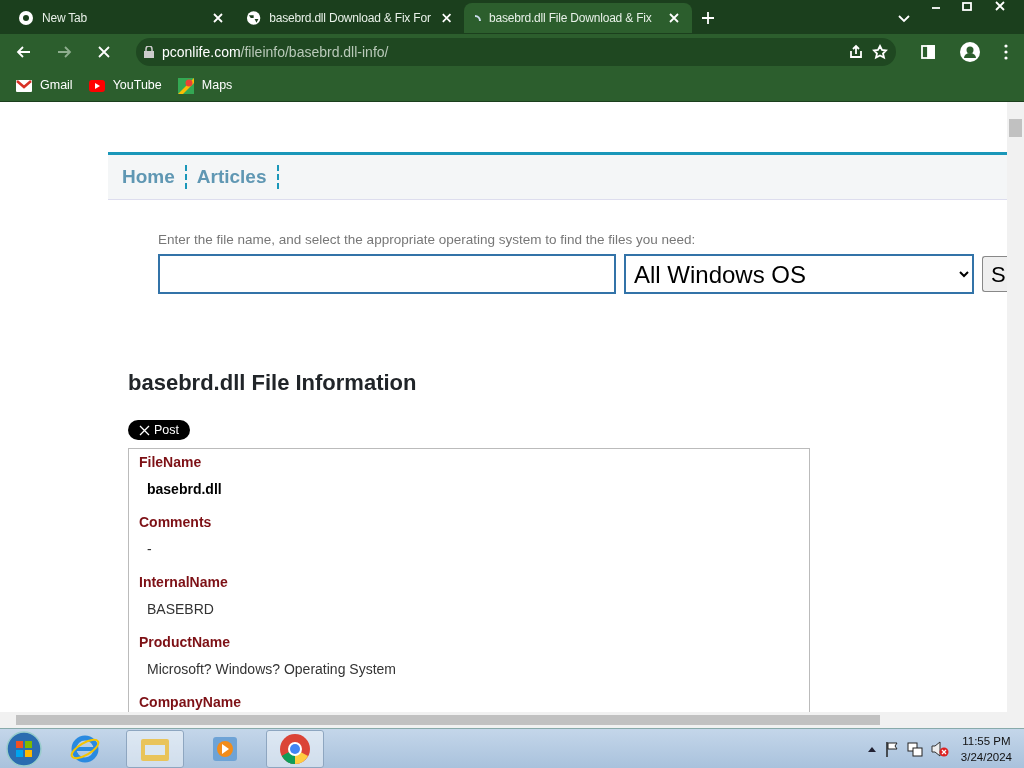  What do you see at coordinates (856, 52) in the screenshot?
I see `share-icon` at bounding box center [856, 52].